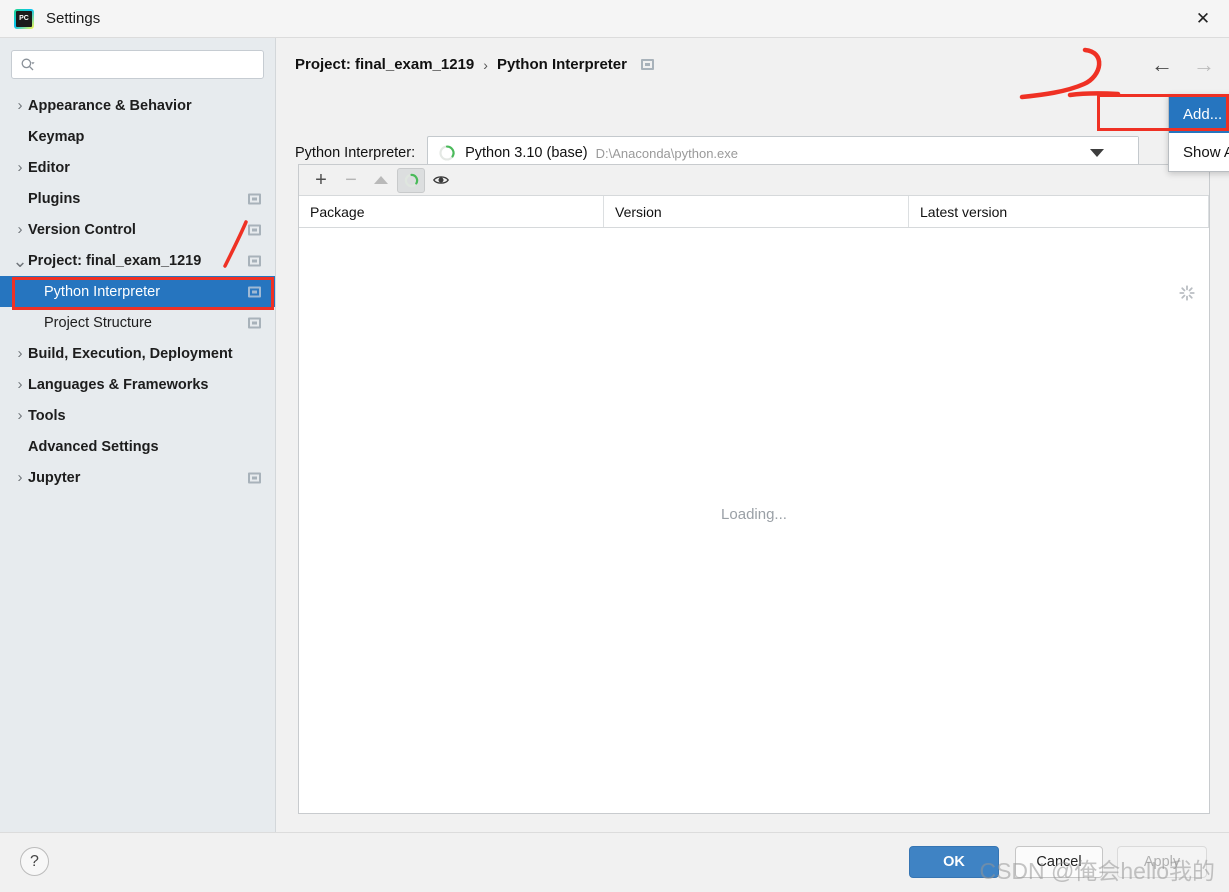 This screenshot has width=1229, height=892. I want to click on refresh-spinner-icon, so click(411, 180).